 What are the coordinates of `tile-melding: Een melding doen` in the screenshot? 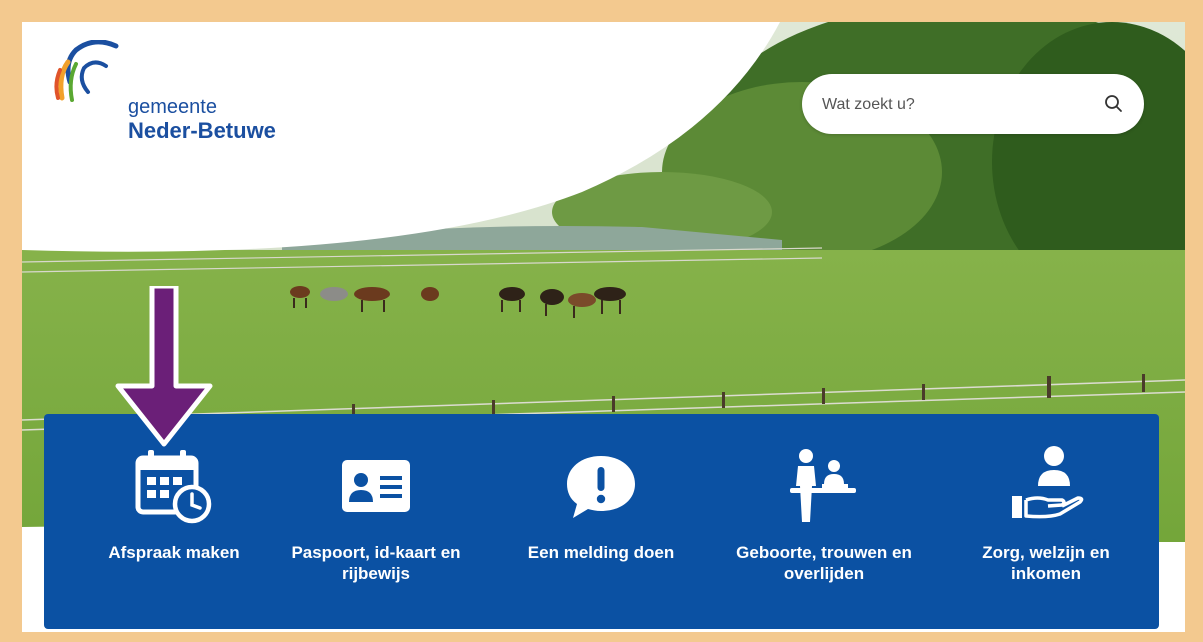 It's located at (601, 529).